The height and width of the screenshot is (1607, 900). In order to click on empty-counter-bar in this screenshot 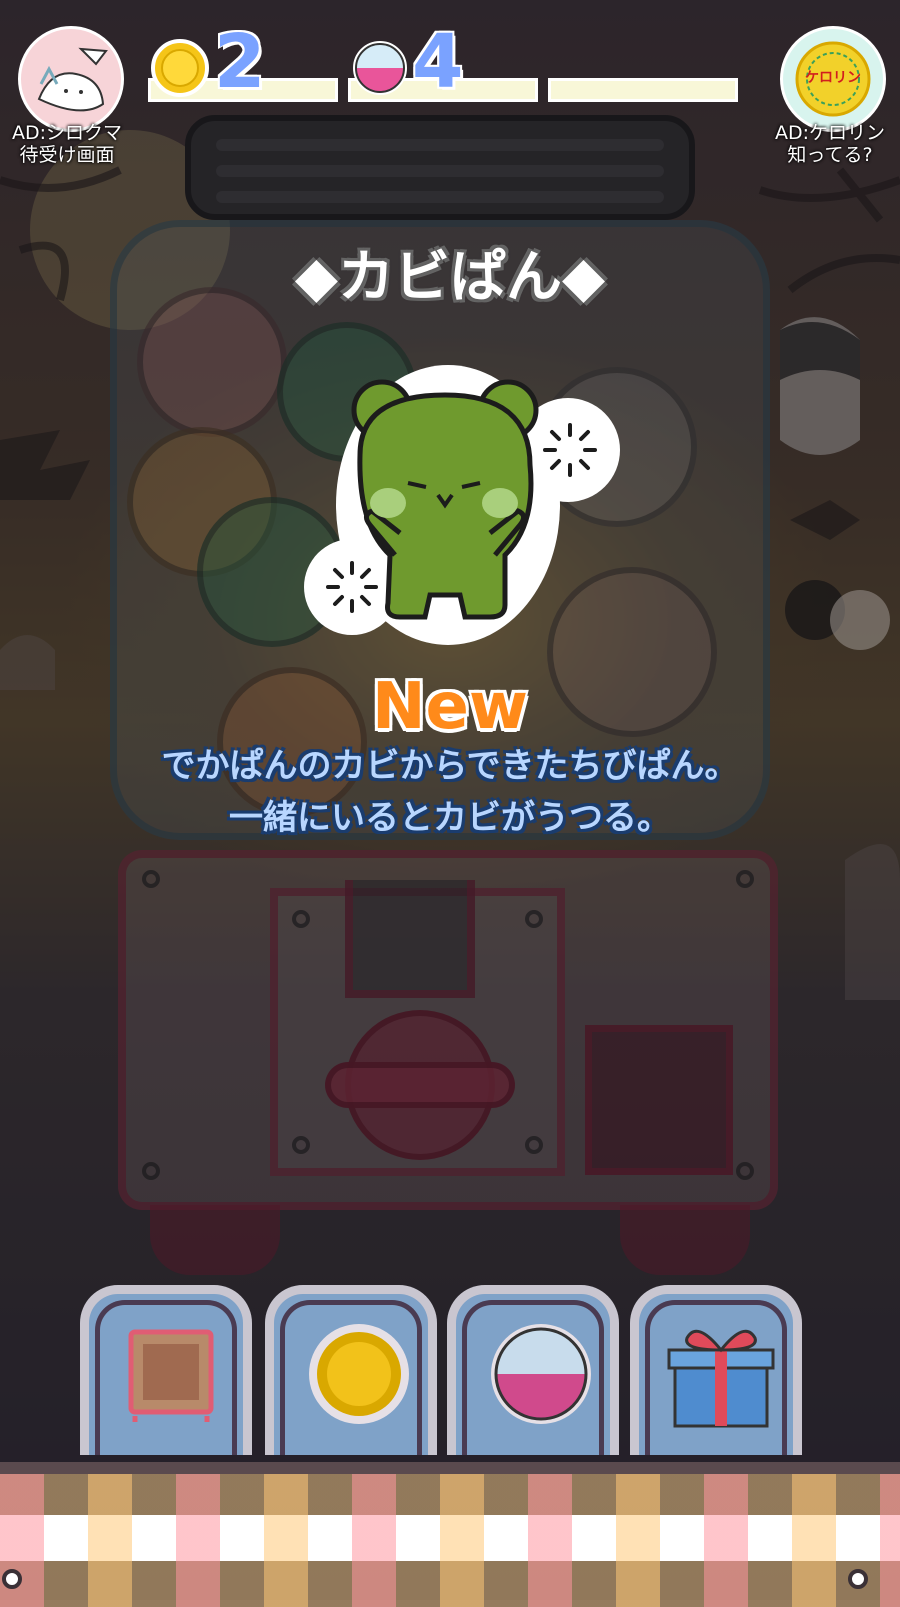, I will do `click(643, 90)`.